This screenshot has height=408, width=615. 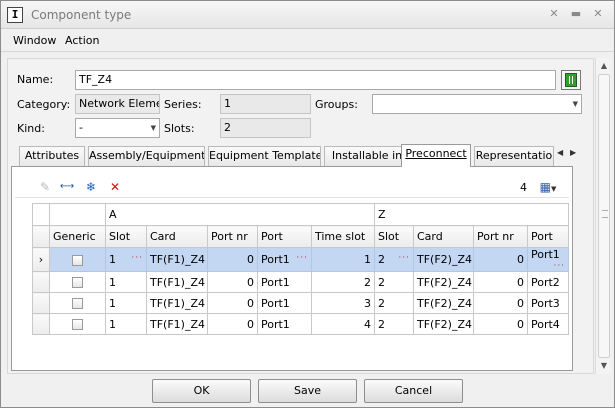 What do you see at coordinates (343, 259) in the screenshot?
I see `time-slot-cell: 1` at bounding box center [343, 259].